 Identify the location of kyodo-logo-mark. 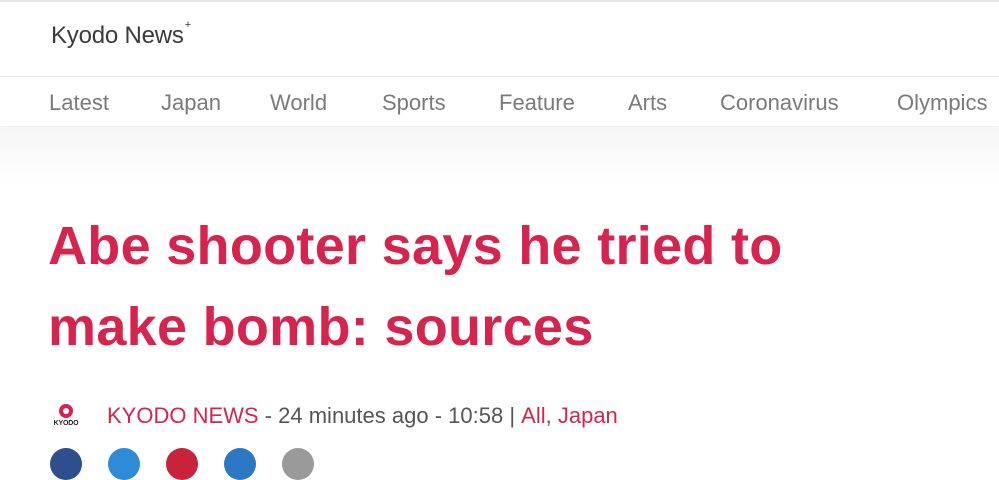
(66, 411).